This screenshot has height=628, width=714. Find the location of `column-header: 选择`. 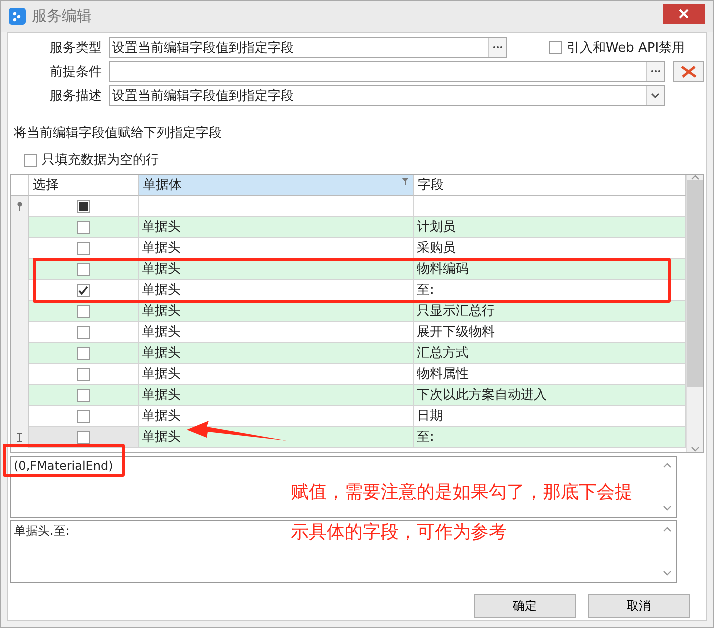

column-header: 选择 is located at coordinates (84, 185).